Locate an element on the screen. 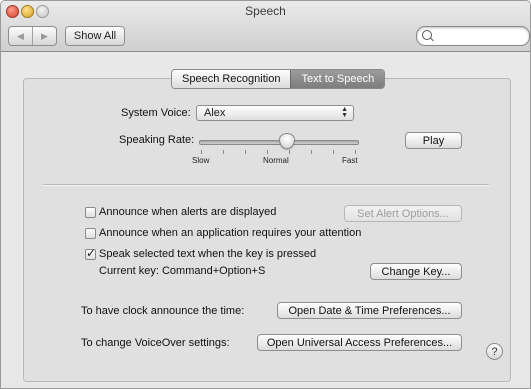 The image size is (531, 389). system-voice-label: System Voice: is located at coordinates (156, 113).